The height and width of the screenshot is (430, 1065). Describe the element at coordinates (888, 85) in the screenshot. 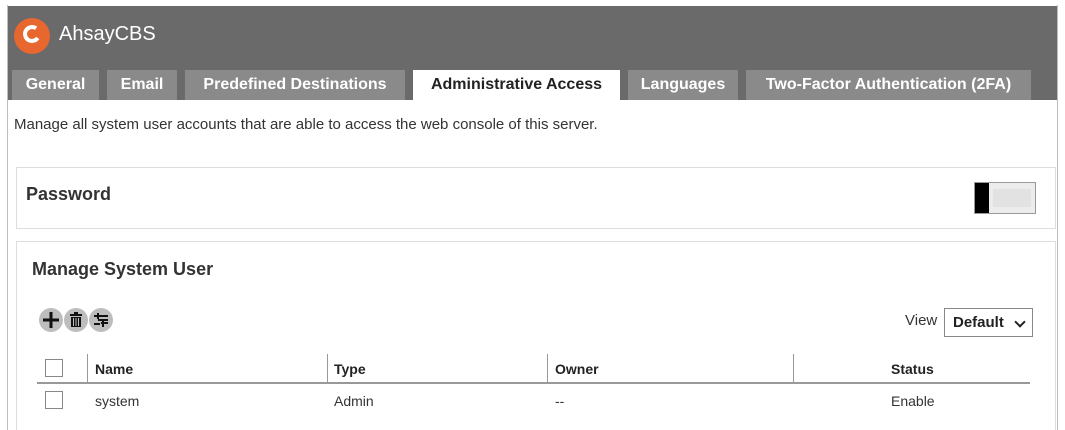

I see `tab-two-factor-authentication: Two-Factor Authentication (2FA)` at that location.